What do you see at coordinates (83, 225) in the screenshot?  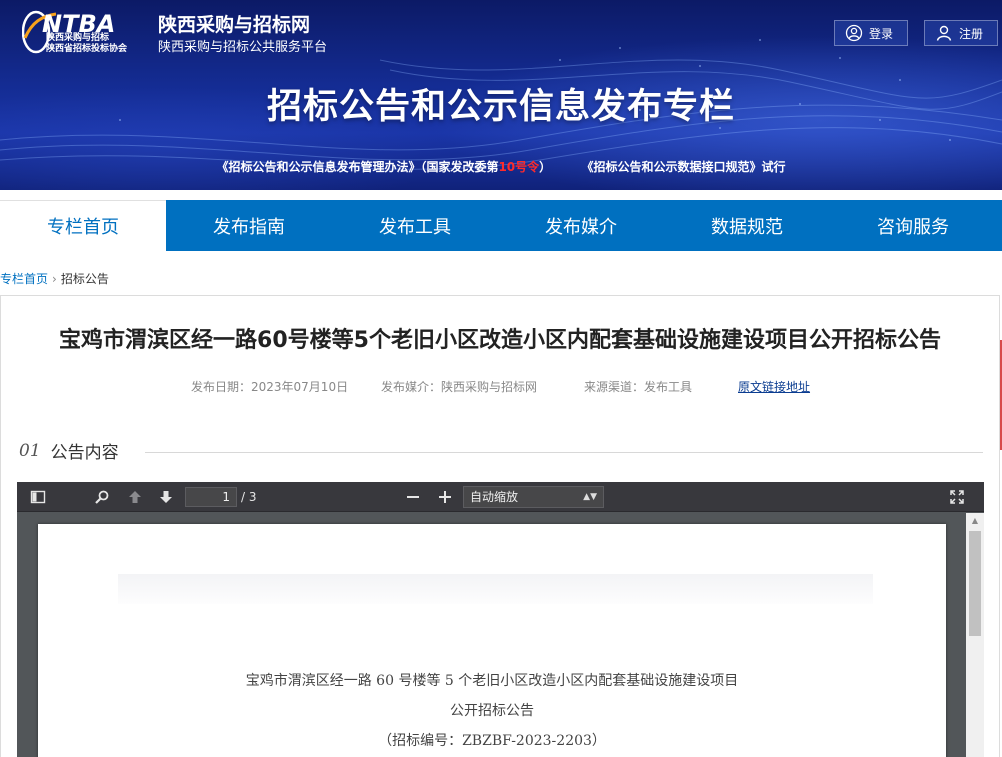 I see `nav-item-home: 专栏首页` at bounding box center [83, 225].